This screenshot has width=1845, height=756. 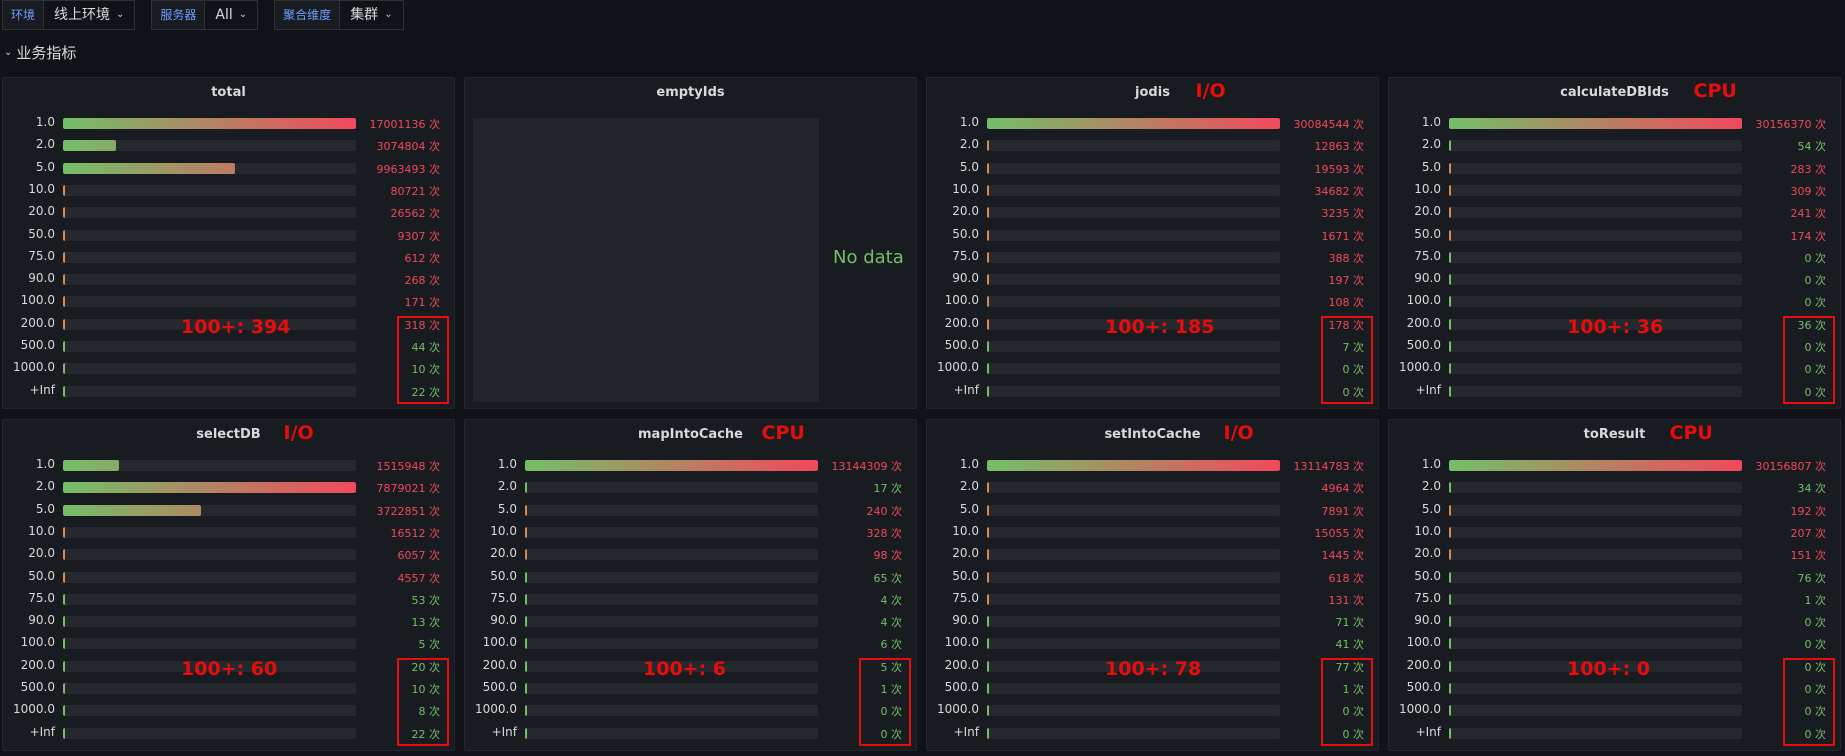 I want to click on bucket-value: 53 次, so click(x=426, y=600).